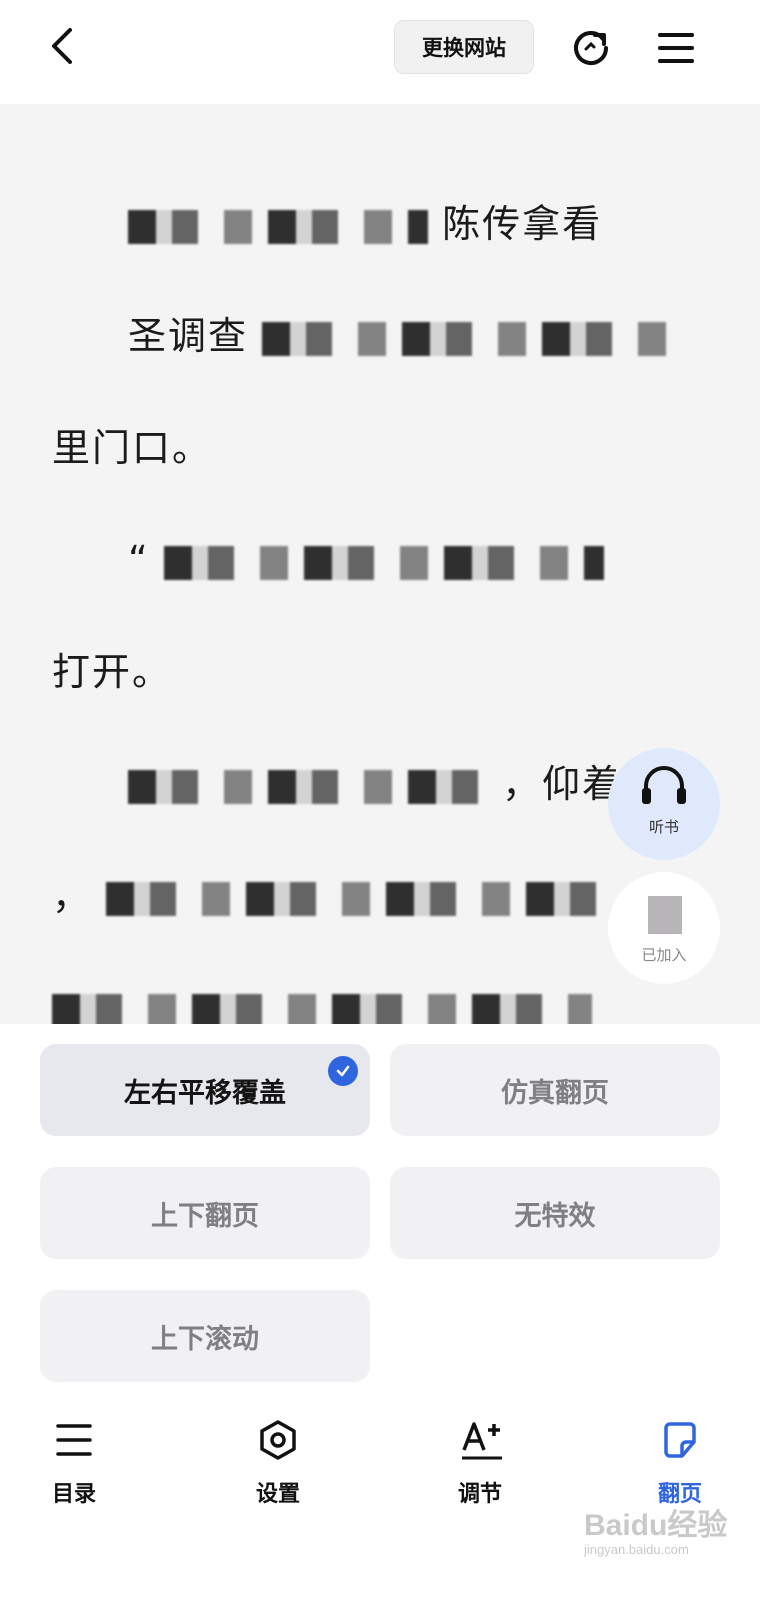 The height and width of the screenshot is (1600, 760). I want to click on refresh-button, so click(591, 47).